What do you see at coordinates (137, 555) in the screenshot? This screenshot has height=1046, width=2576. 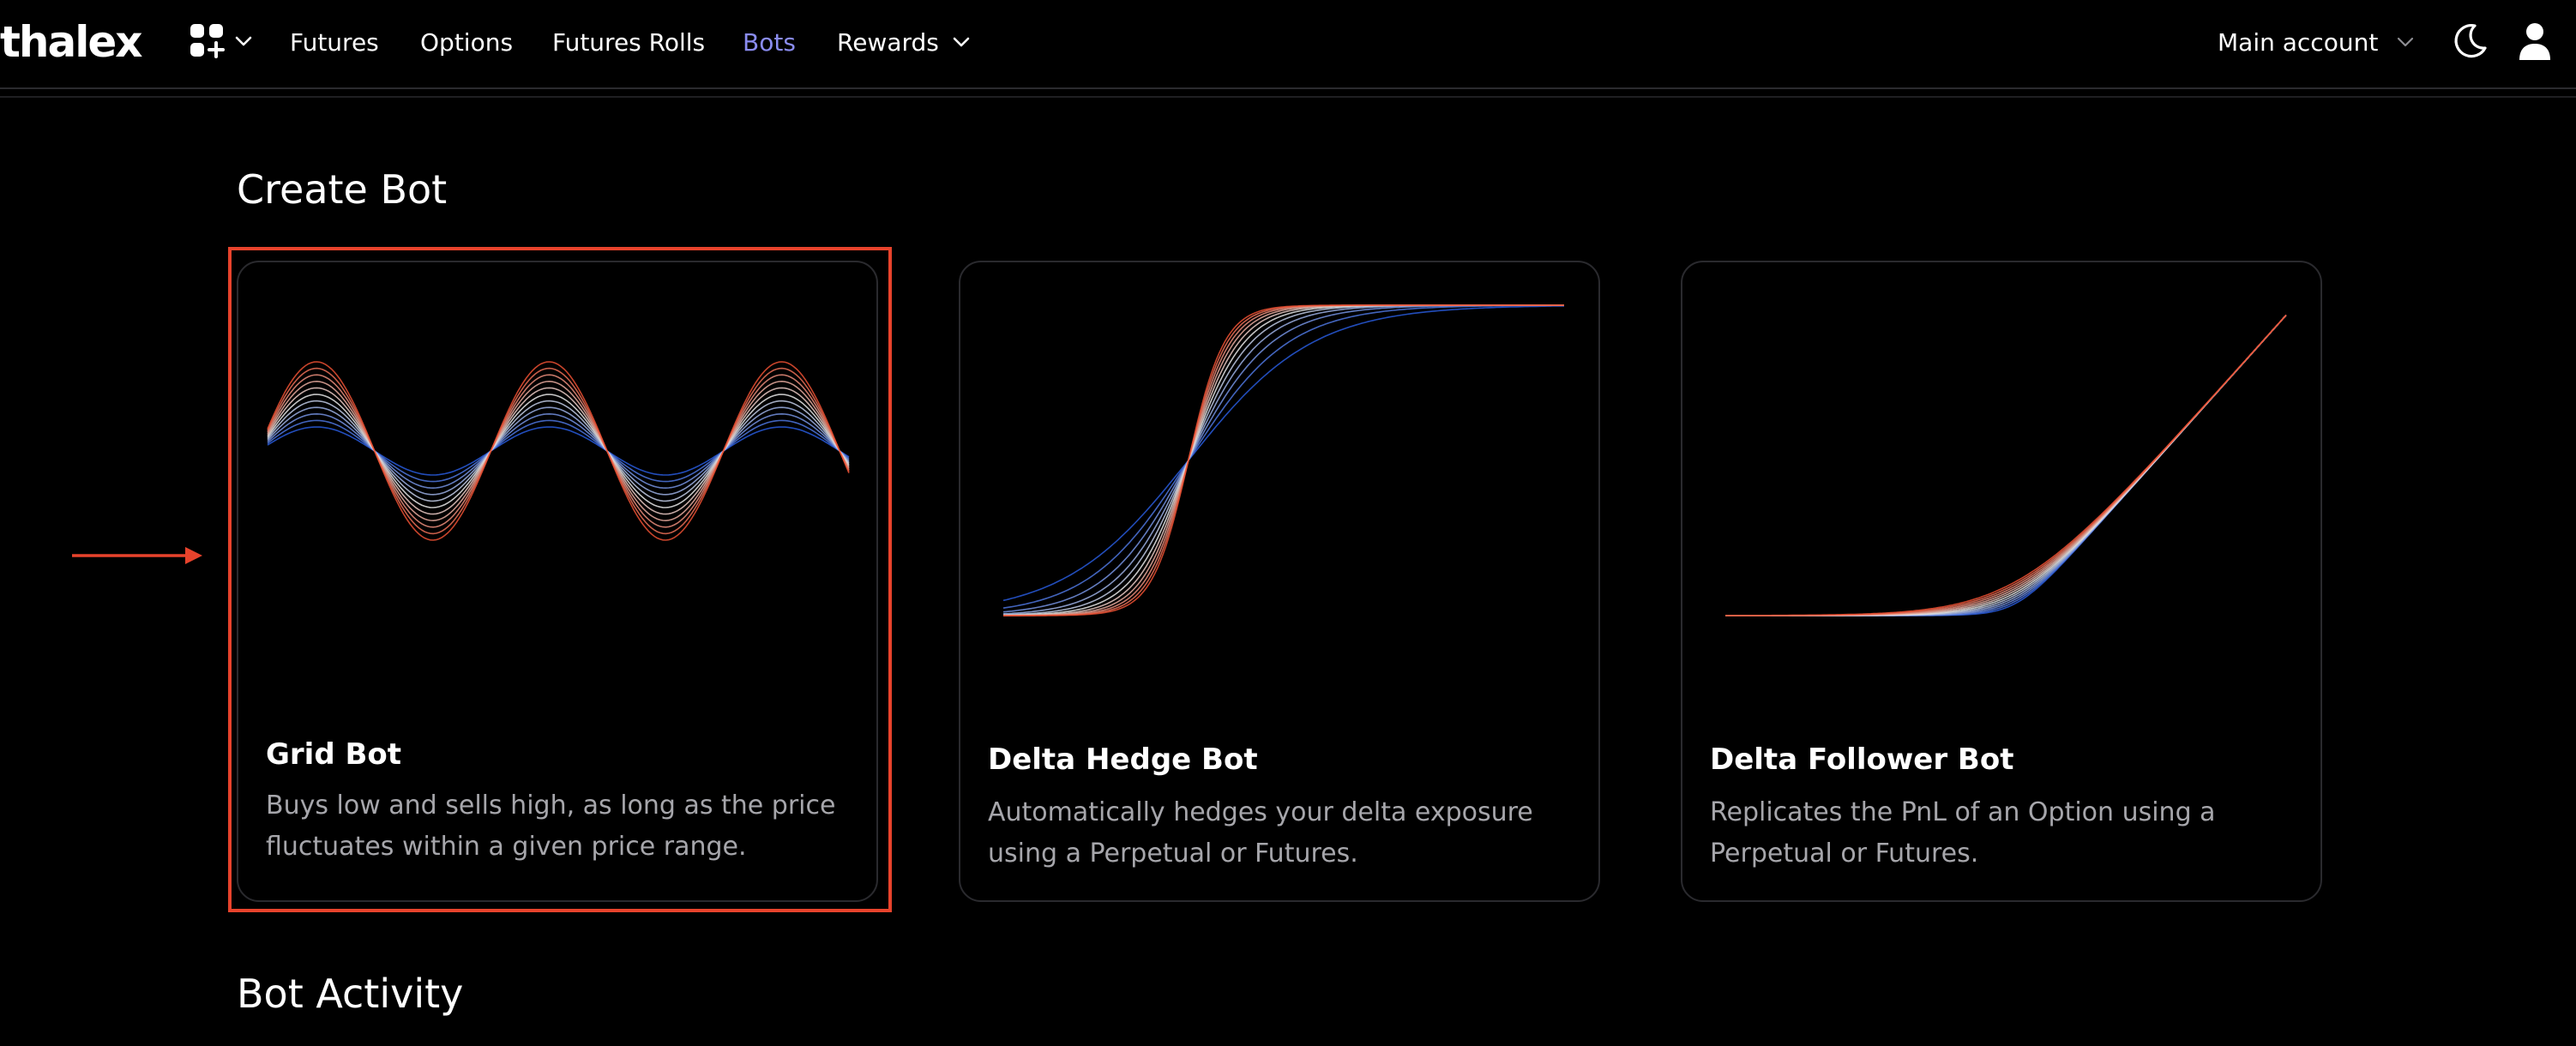 I see `pointer-arrow-icon` at bounding box center [137, 555].